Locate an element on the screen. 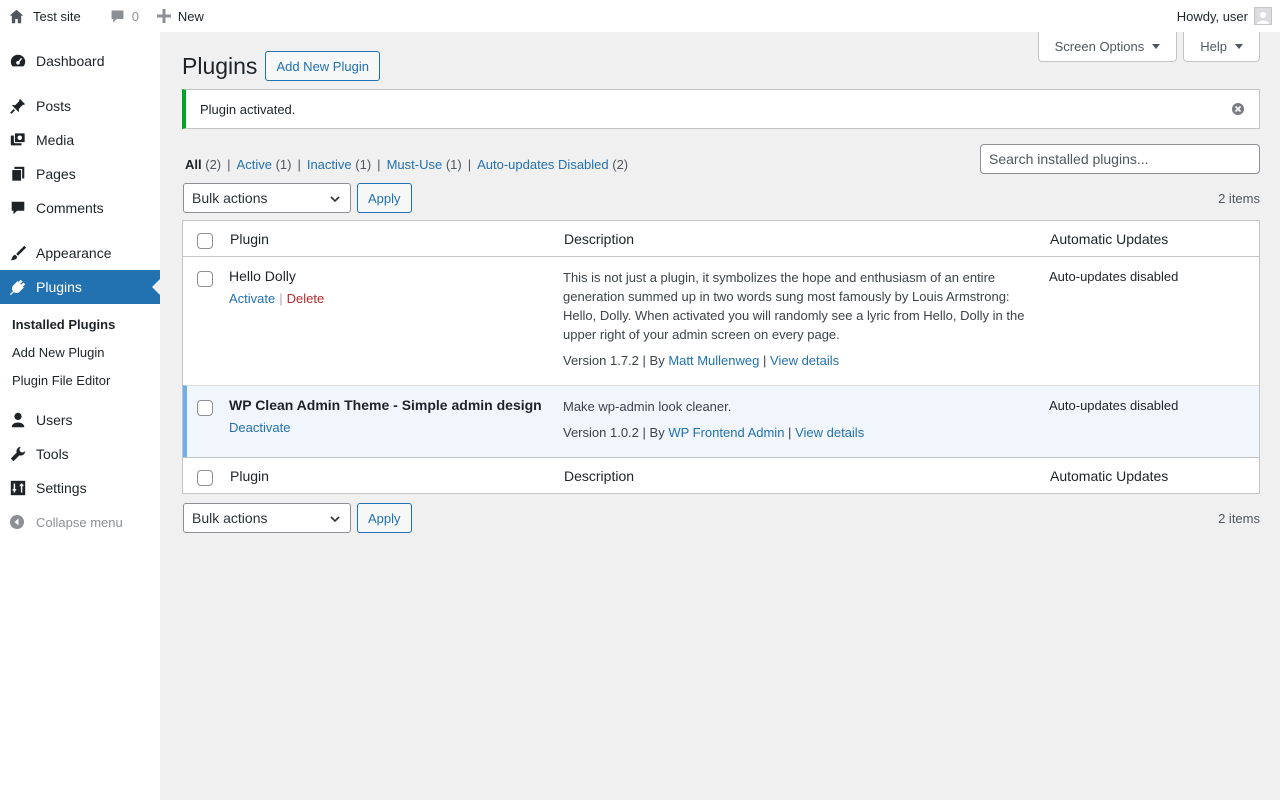 This screenshot has width=1280, height=800. sidebar-item-settings: Settings is located at coordinates (80, 488).